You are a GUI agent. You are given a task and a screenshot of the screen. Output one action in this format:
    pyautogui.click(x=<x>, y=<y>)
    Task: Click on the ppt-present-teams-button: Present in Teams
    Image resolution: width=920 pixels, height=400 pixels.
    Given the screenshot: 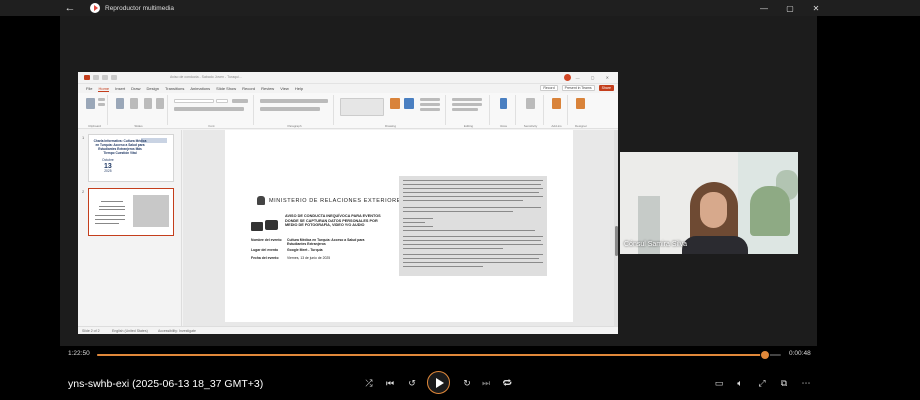 What is the action you would take?
    pyautogui.click(x=578, y=88)
    